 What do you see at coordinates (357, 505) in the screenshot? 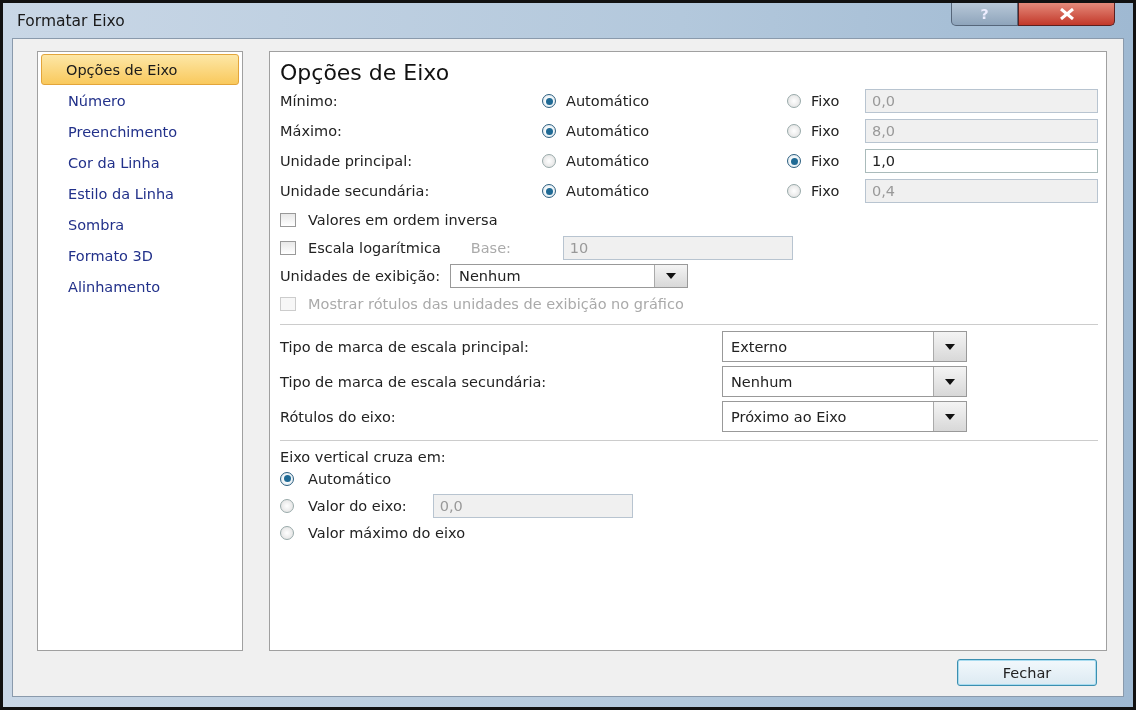
I see `radio-label: Valor do eixo:` at bounding box center [357, 505].